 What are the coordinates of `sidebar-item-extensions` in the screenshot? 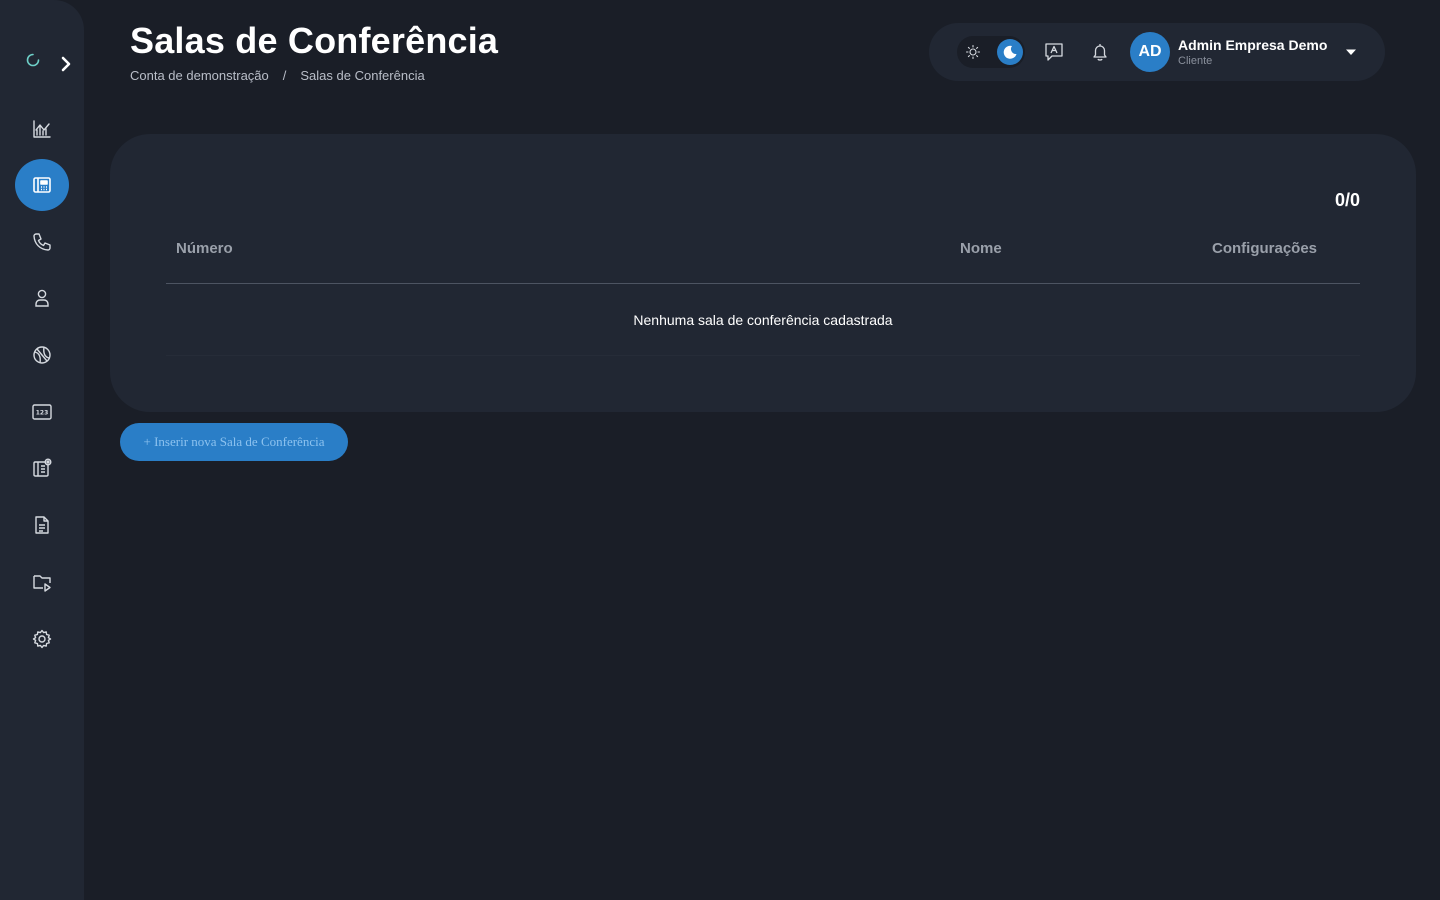 It's located at (42, 468).